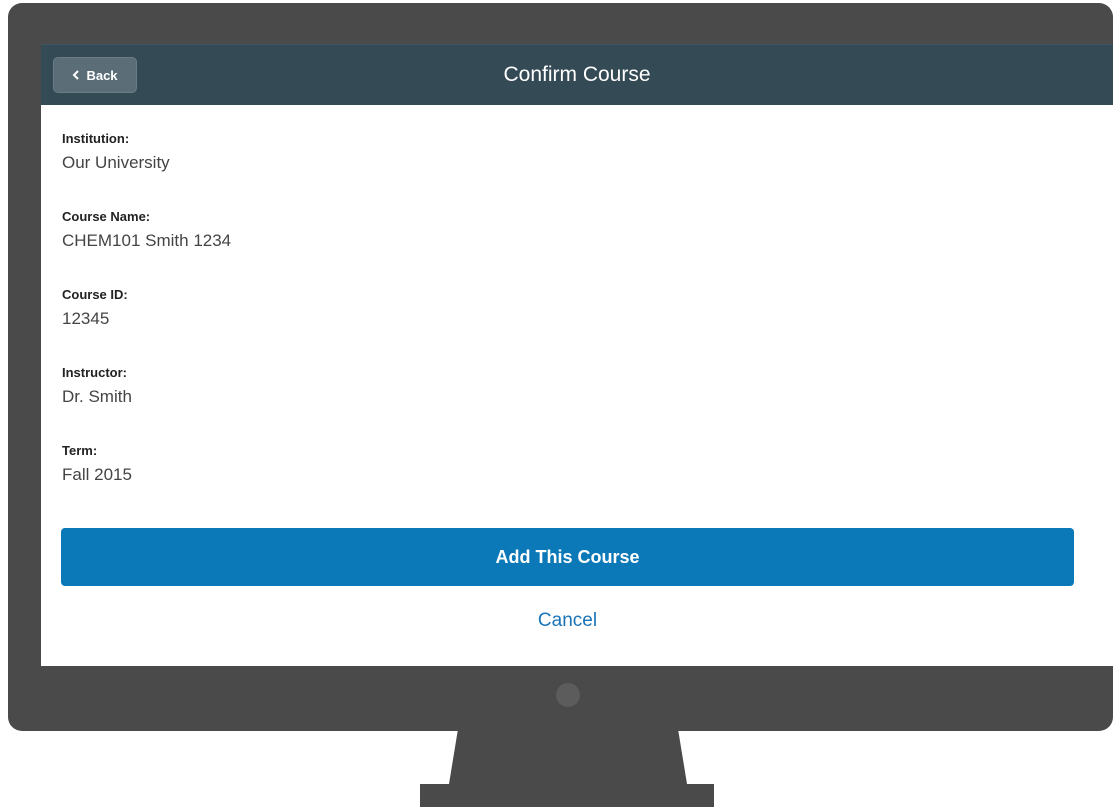 This screenshot has height=807, width=1113. I want to click on cancel-link: Cancel, so click(567, 621).